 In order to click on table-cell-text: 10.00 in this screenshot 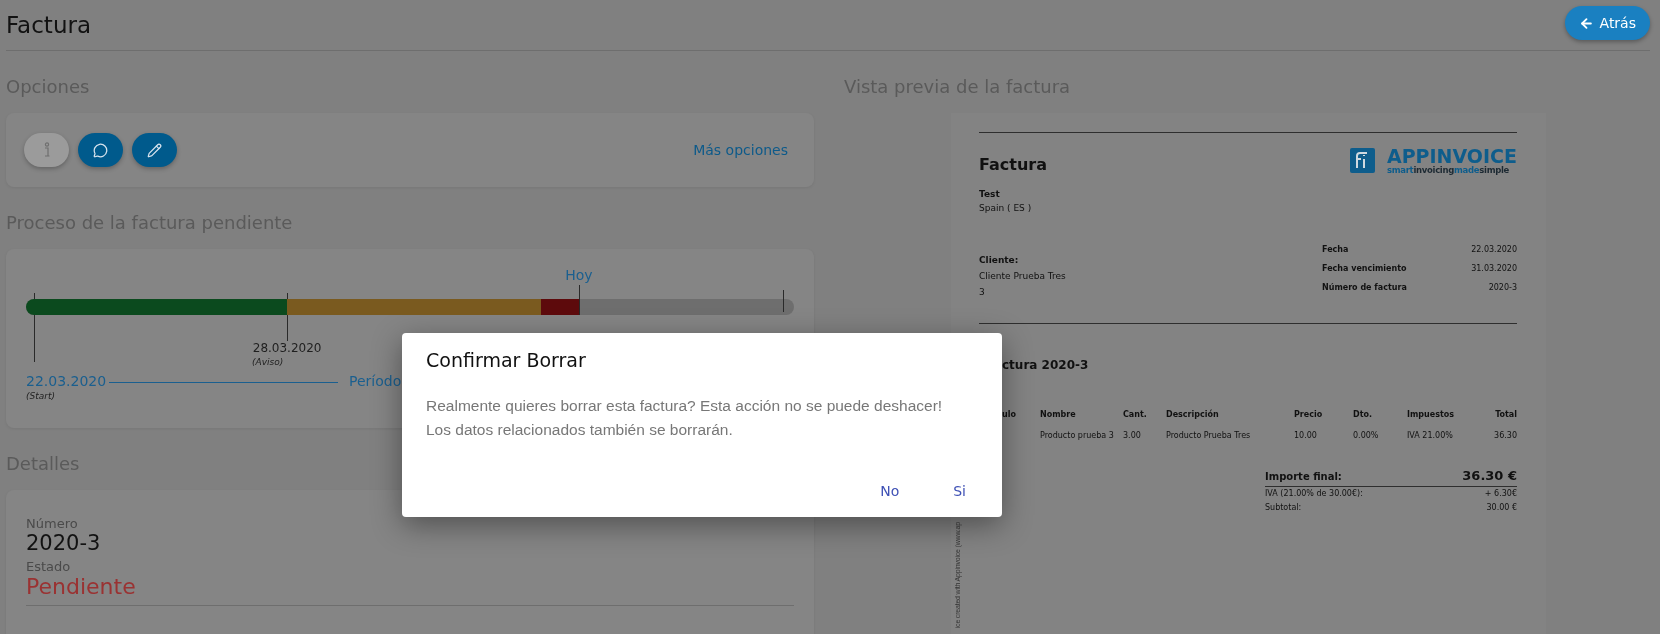, I will do `click(1306, 435)`.